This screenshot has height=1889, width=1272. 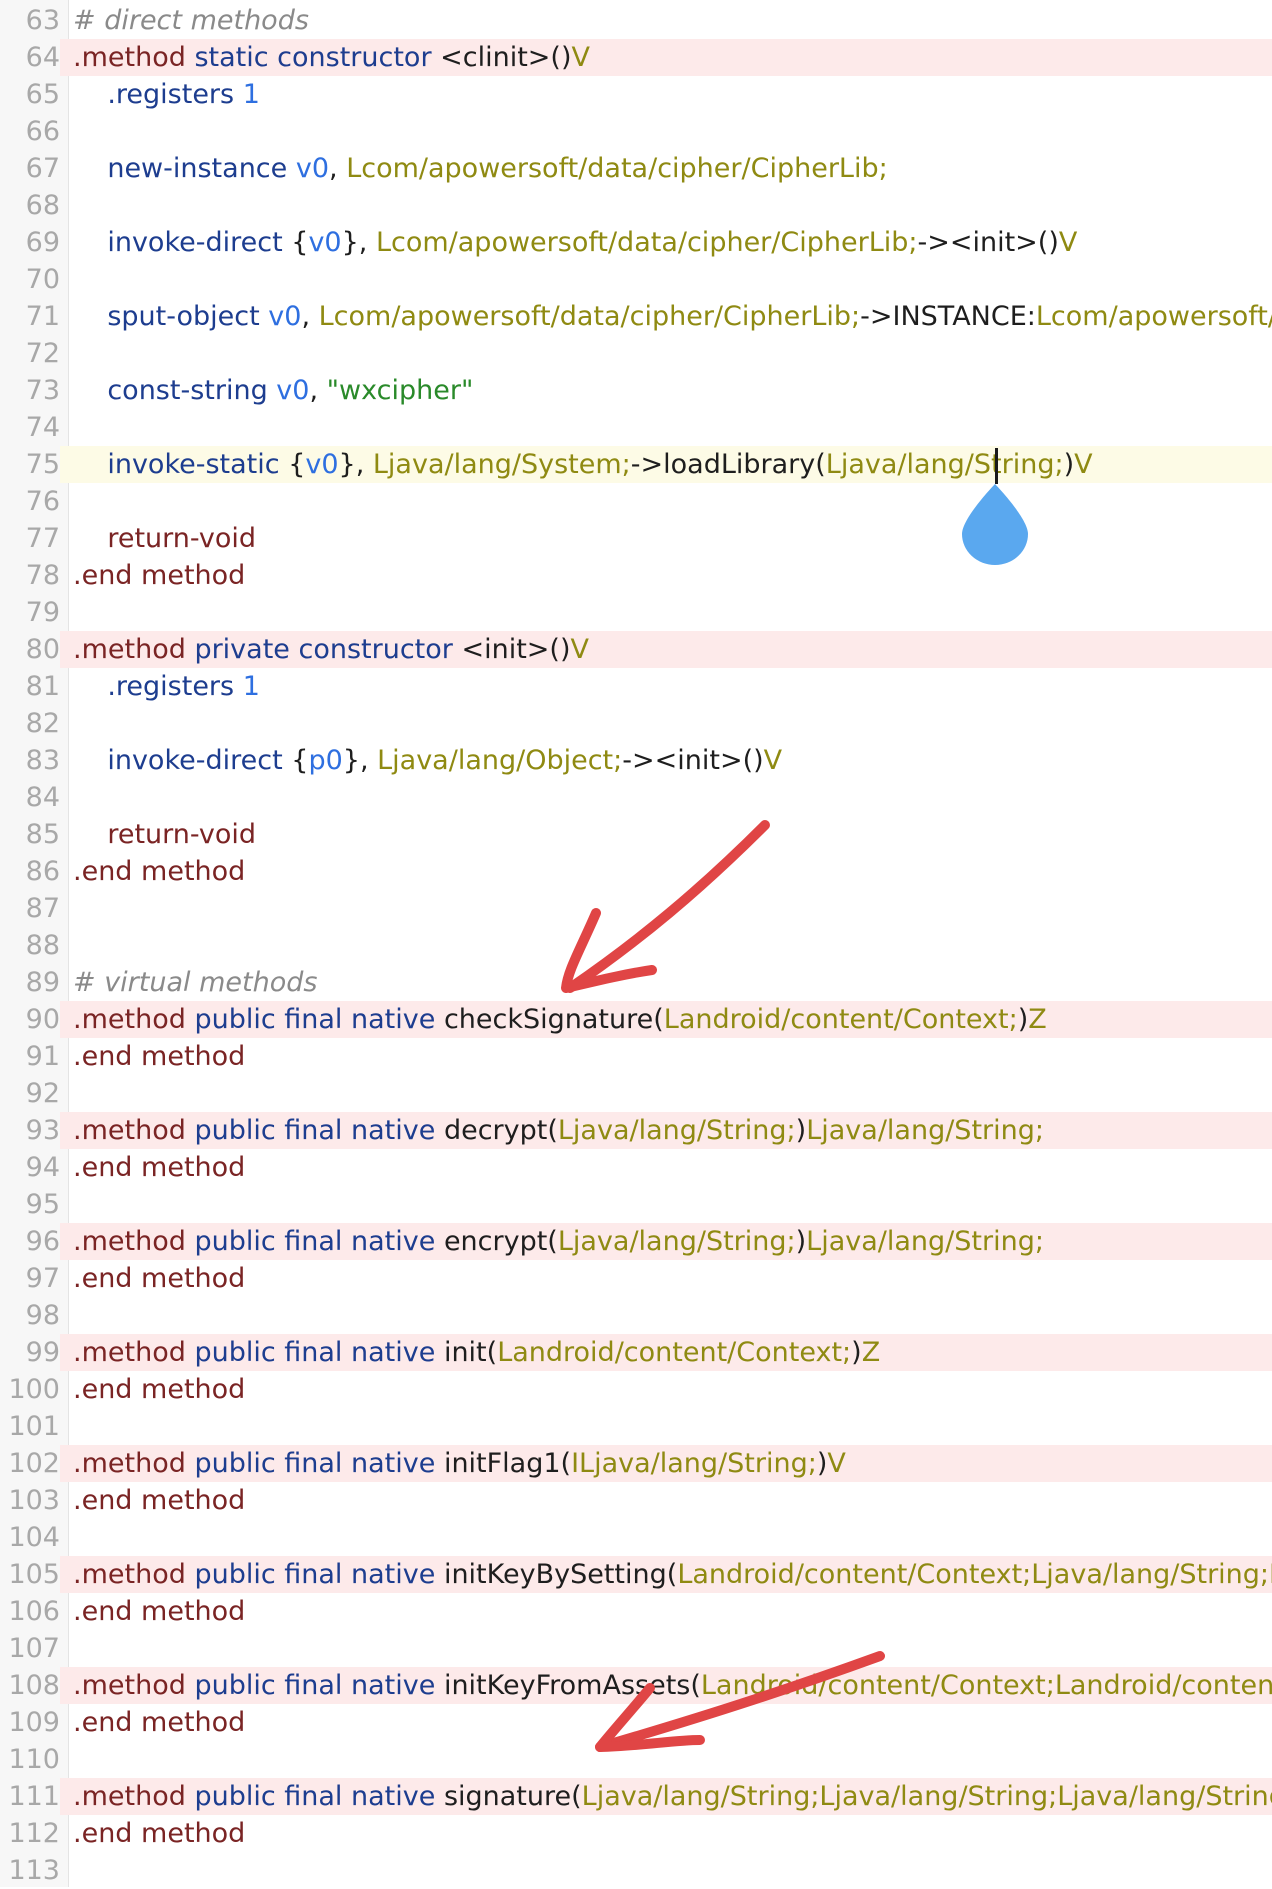 I want to click on code-line: 63 # direct methods, so click(x=636, y=20).